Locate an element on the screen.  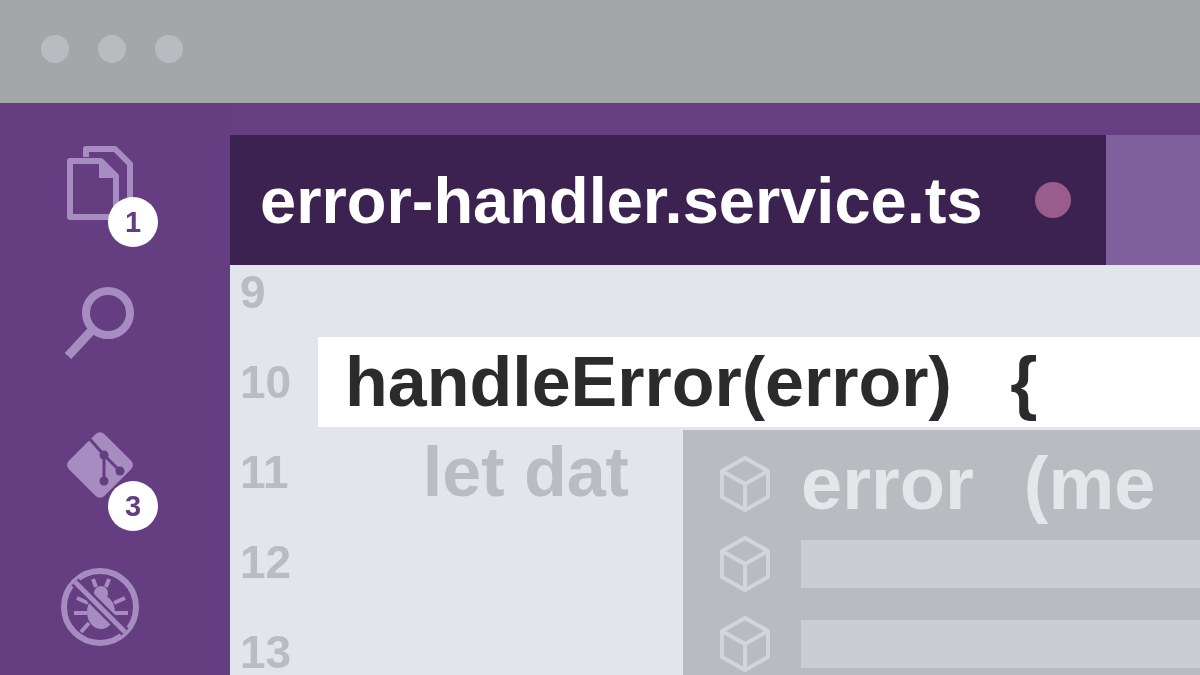
count-badge: 3 is located at coordinates (133, 506).